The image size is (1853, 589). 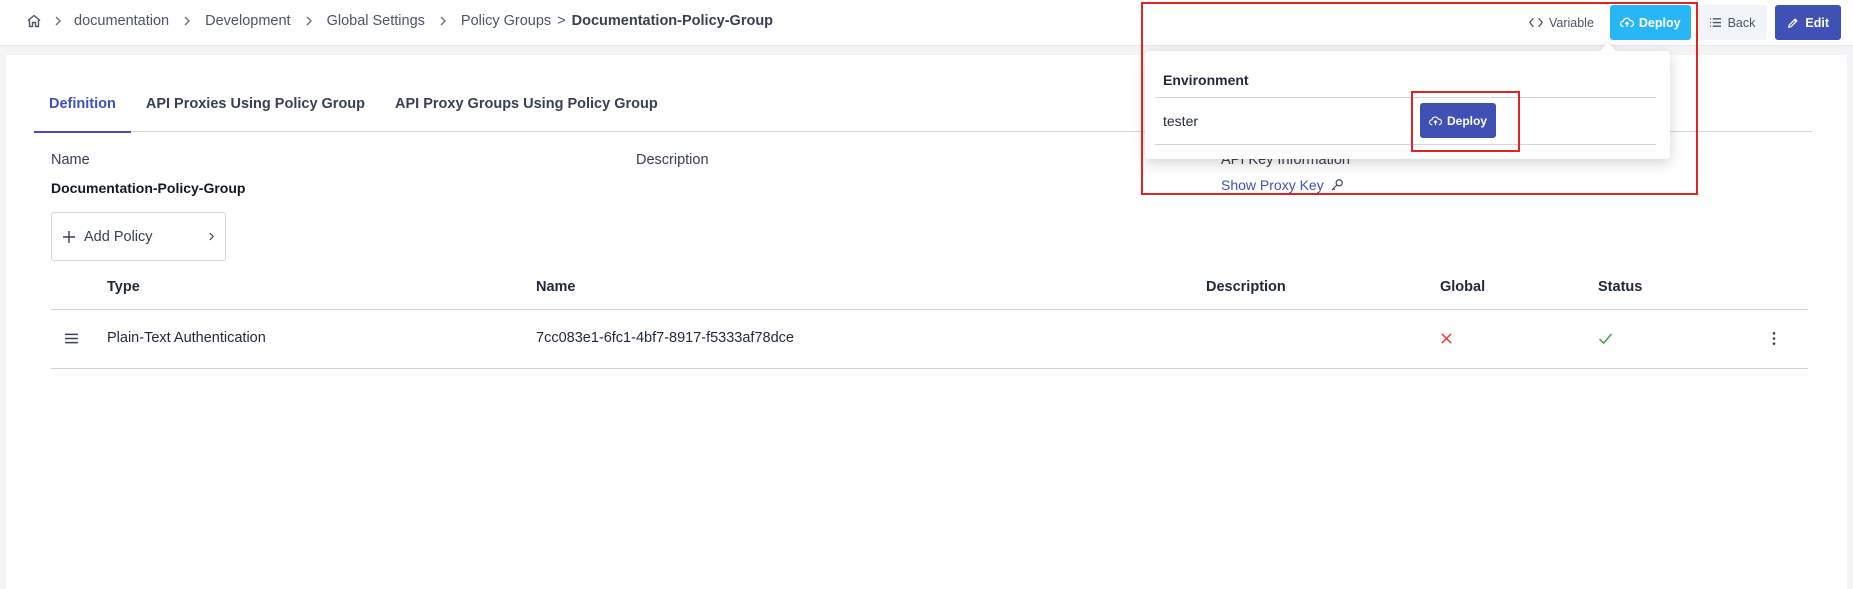 What do you see at coordinates (1741, 22) in the screenshot?
I see `back-button-label: Back` at bounding box center [1741, 22].